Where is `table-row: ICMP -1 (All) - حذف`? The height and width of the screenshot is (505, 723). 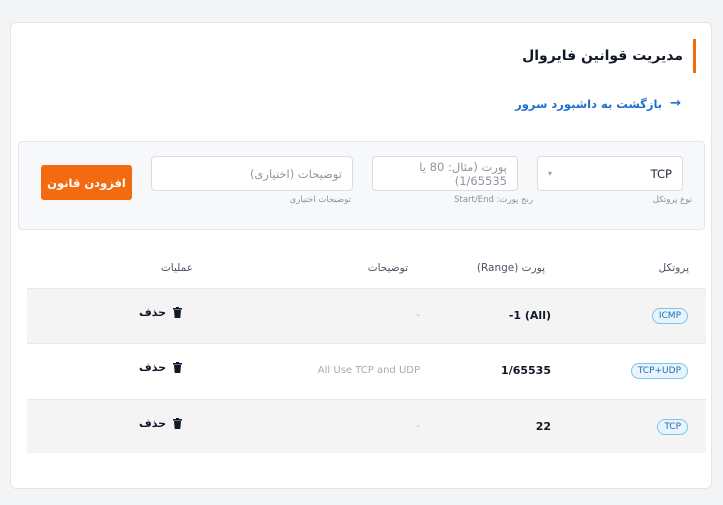 table-row: ICMP -1 (All) - حذف is located at coordinates (366, 315).